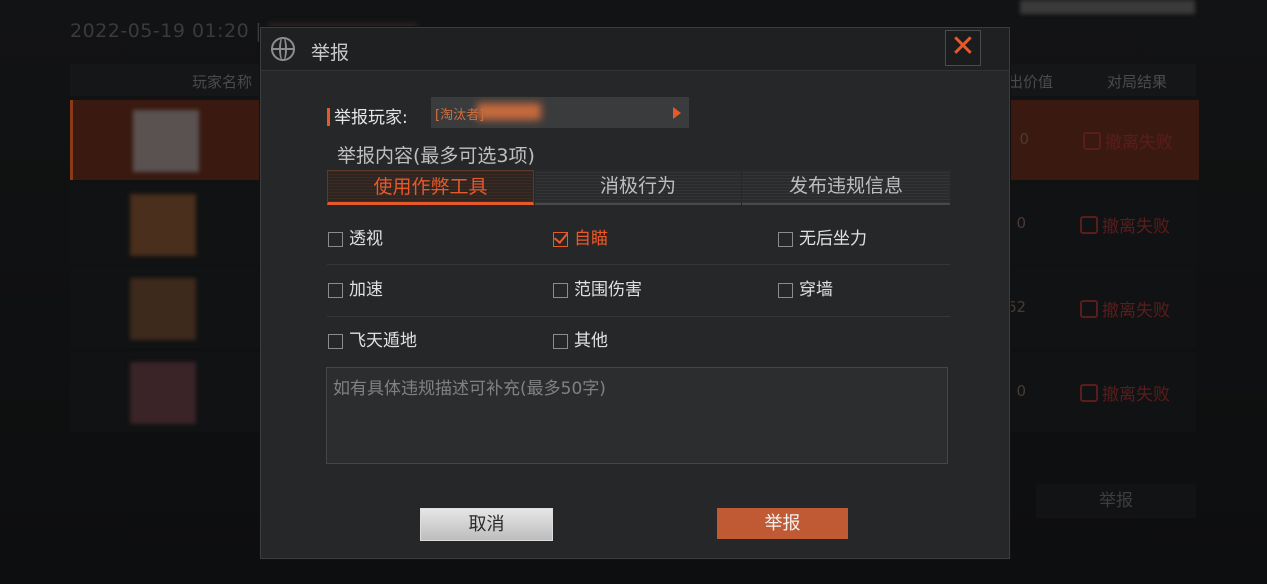 This screenshot has width=1267, height=584. Describe the element at coordinates (635, 49) in the screenshot. I see `dialog-titlebar: 举报 ✕` at that location.